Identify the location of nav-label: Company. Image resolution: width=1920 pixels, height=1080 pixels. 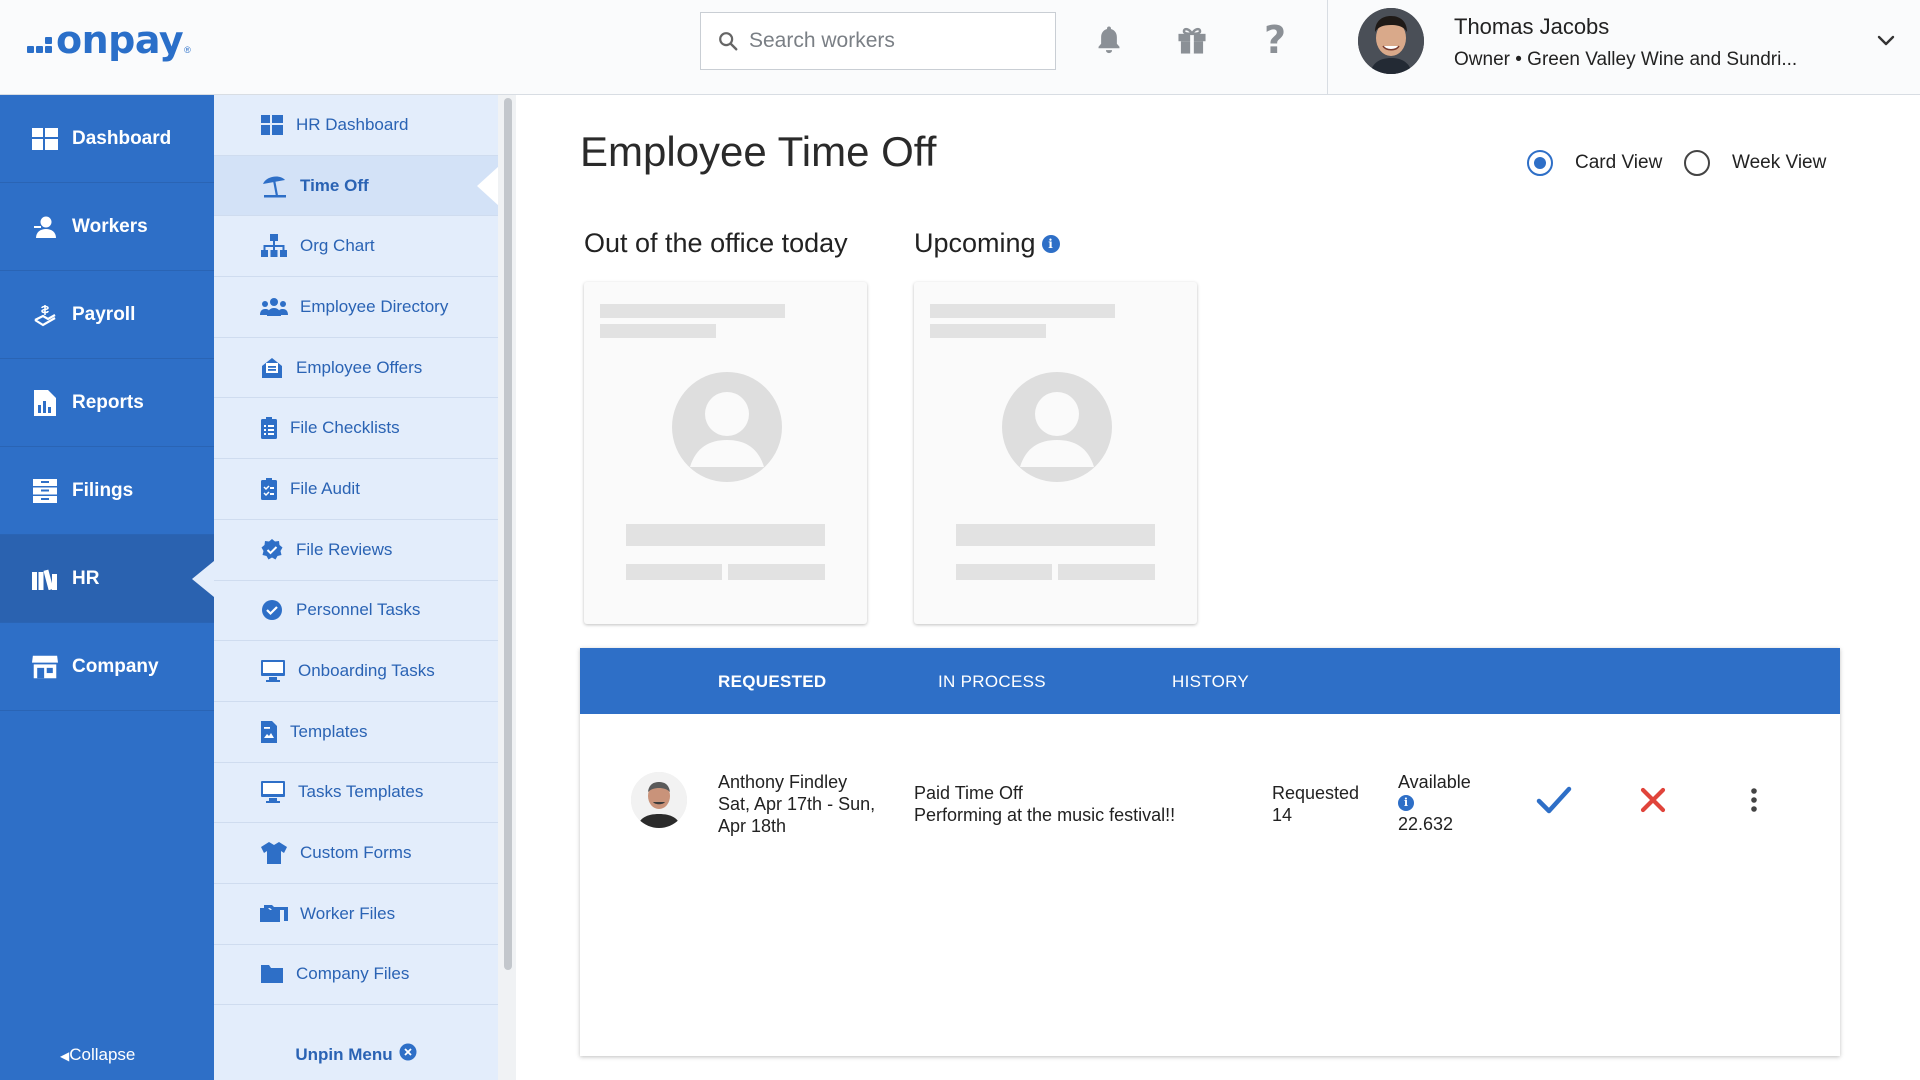
(115, 666).